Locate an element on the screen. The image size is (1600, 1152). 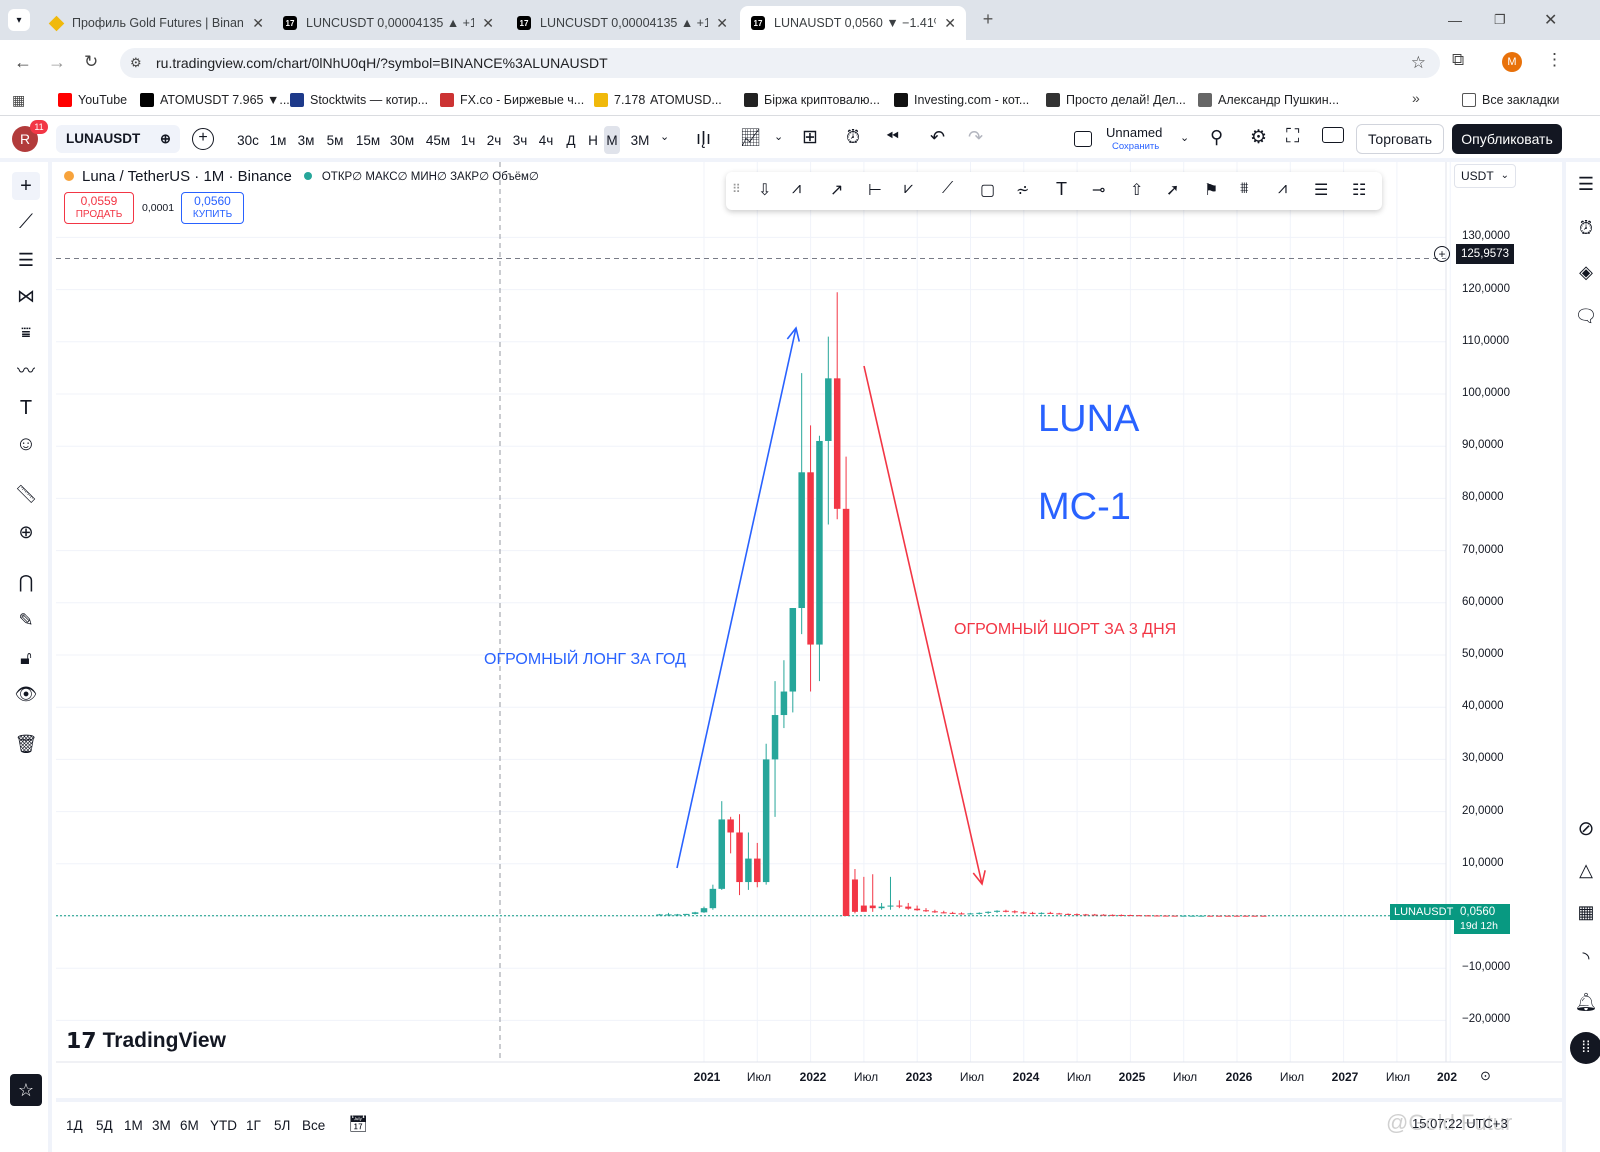
snapshot-icon is located at coordinates (1333, 135).